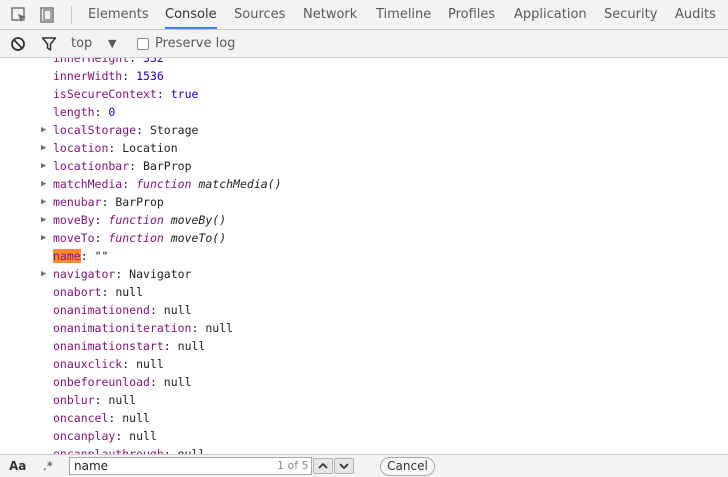  I want to click on previous-match-button, so click(323, 466).